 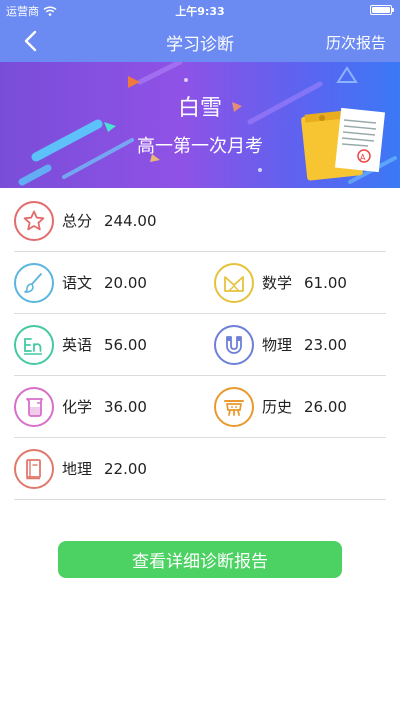 What do you see at coordinates (34, 406) in the screenshot?
I see `beaker-icon` at bounding box center [34, 406].